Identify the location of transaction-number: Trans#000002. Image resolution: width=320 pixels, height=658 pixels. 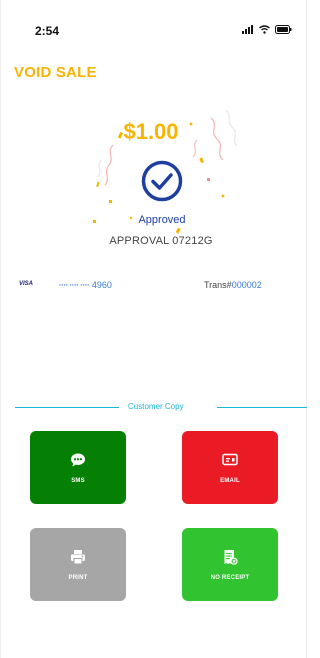
(233, 285).